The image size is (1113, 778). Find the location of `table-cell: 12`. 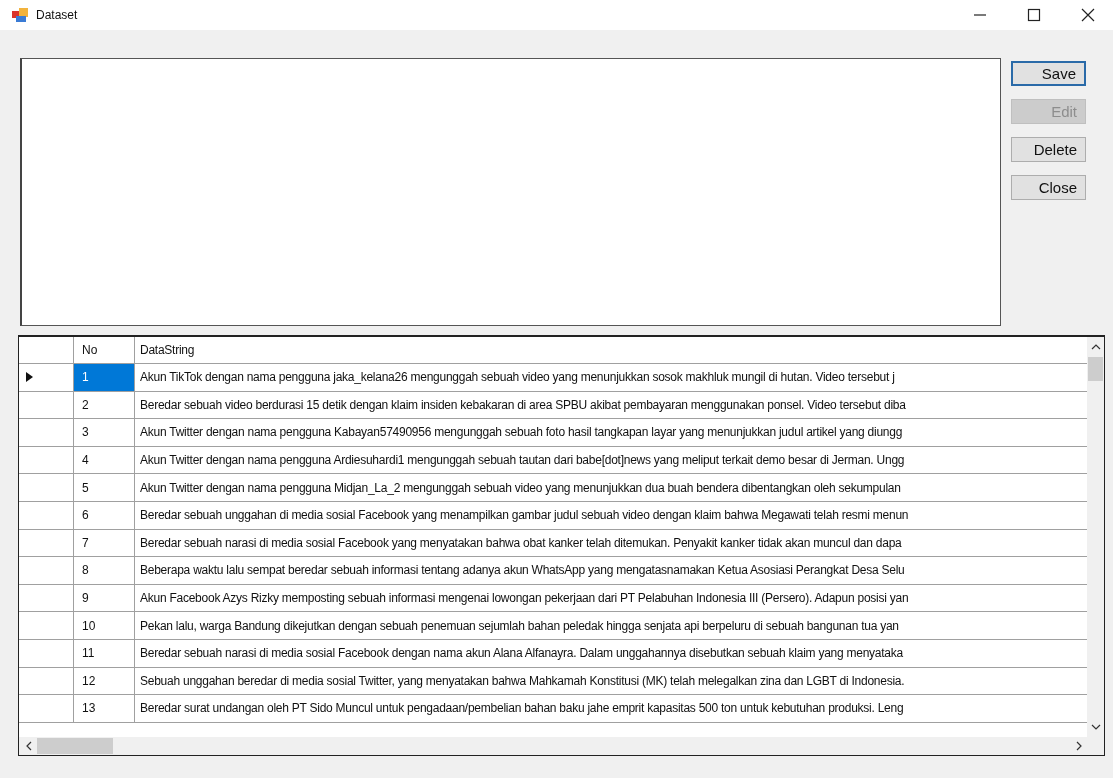

table-cell: 12 is located at coordinates (104, 681).